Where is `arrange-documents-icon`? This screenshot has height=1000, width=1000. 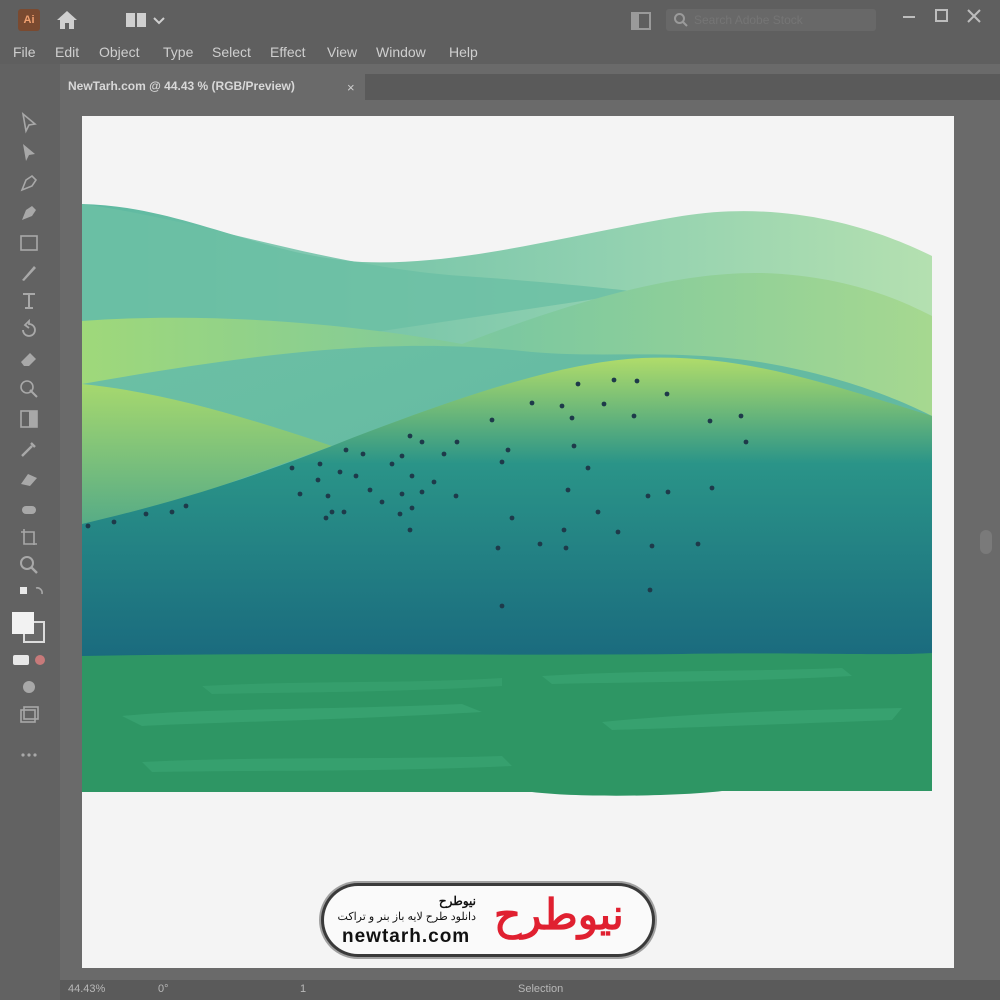 arrange-documents-icon is located at coordinates (641, 23).